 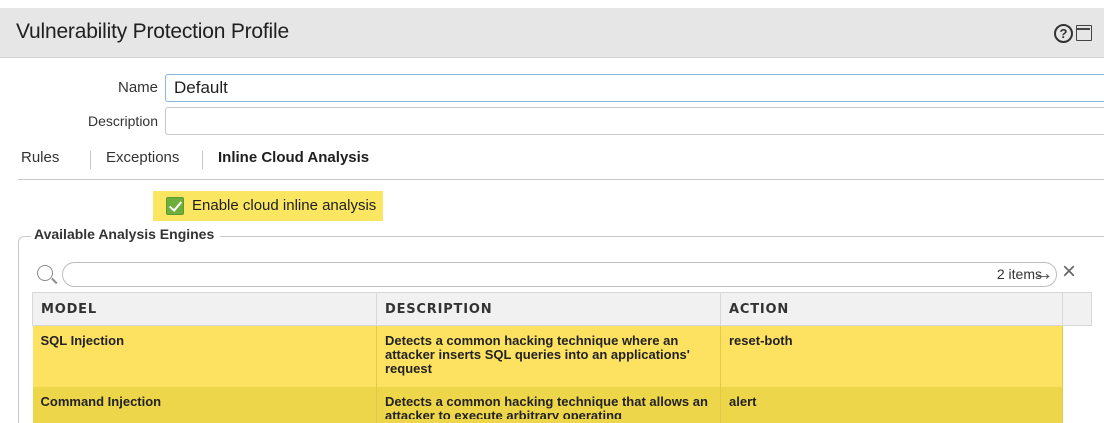 What do you see at coordinates (293, 157) in the screenshot?
I see `tab-inline-cloud-analysis: Inline Cloud Analysis` at bounding box center [293, 157].